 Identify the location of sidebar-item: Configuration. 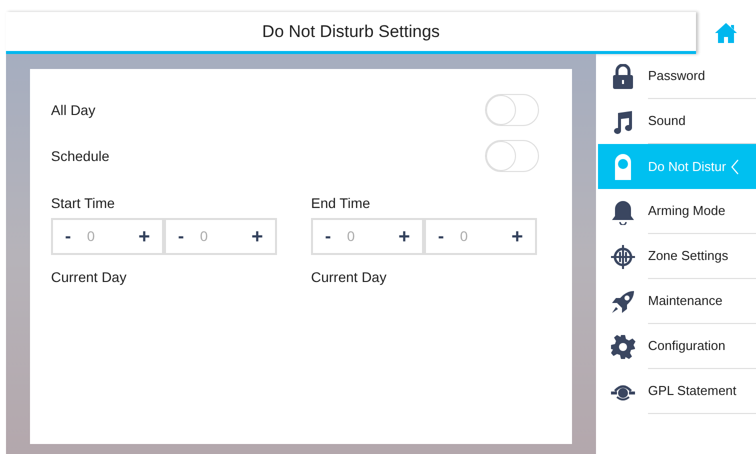
(677, 346).